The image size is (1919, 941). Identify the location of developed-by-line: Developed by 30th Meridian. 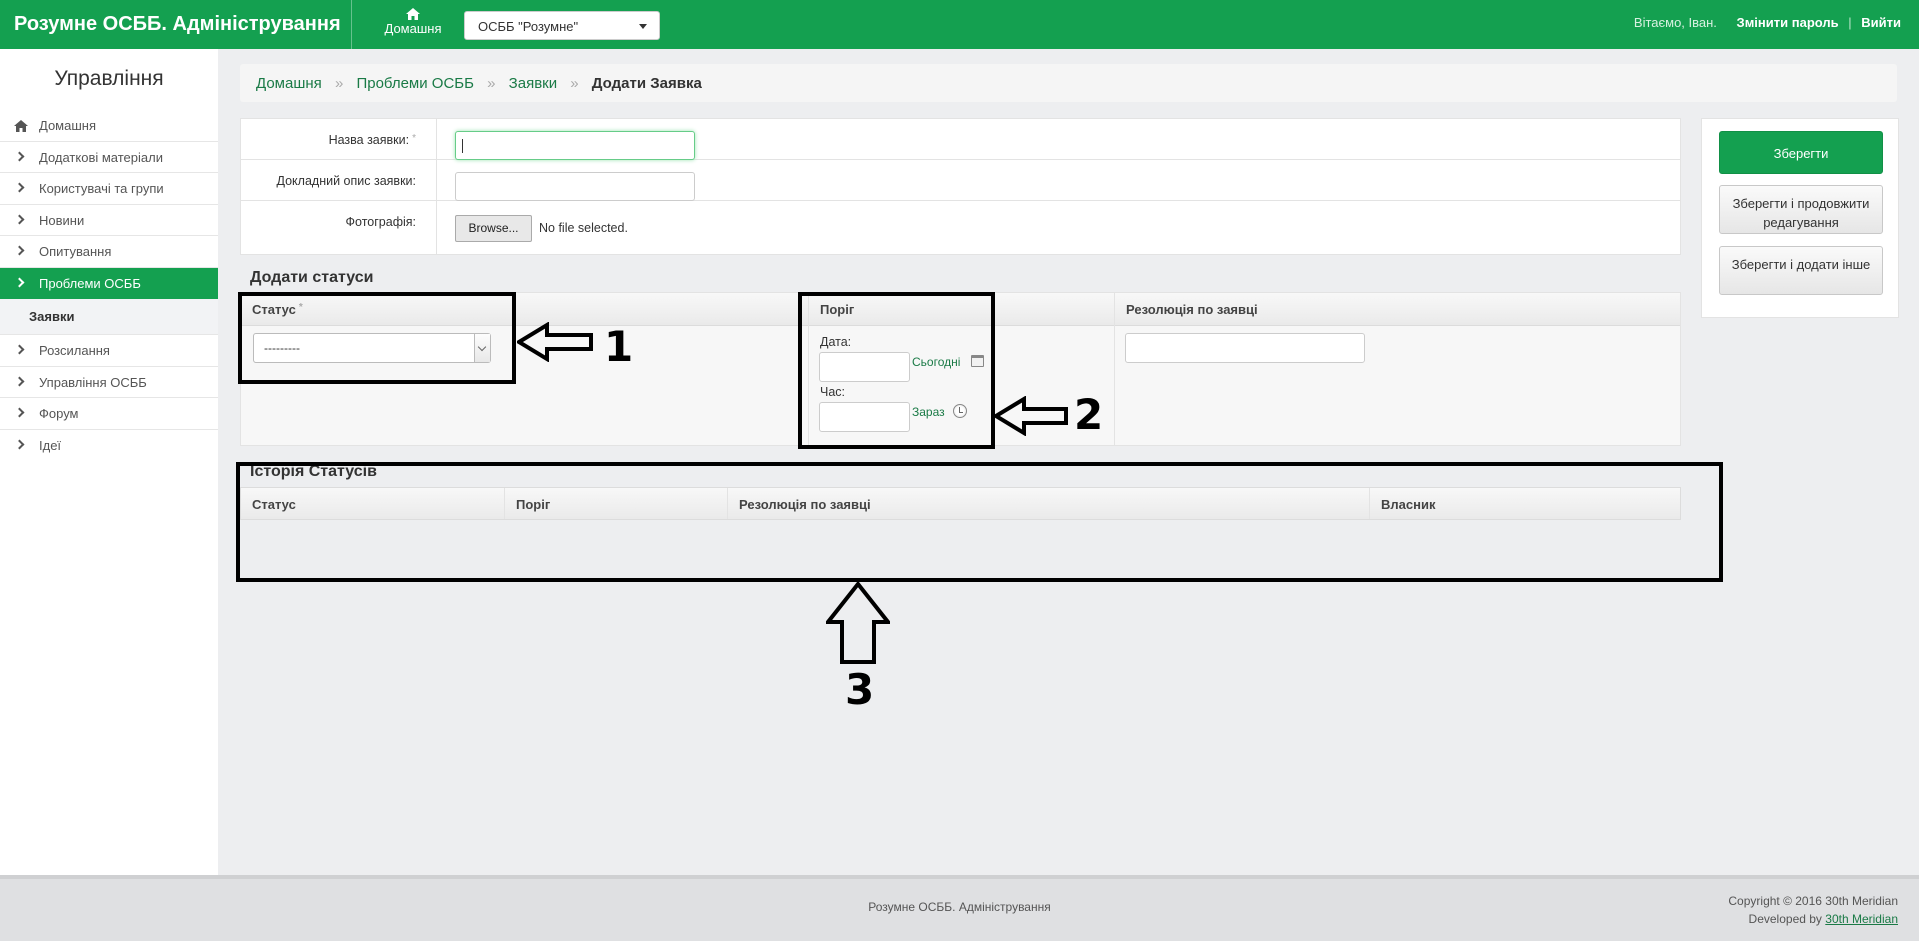
(1813, 919).